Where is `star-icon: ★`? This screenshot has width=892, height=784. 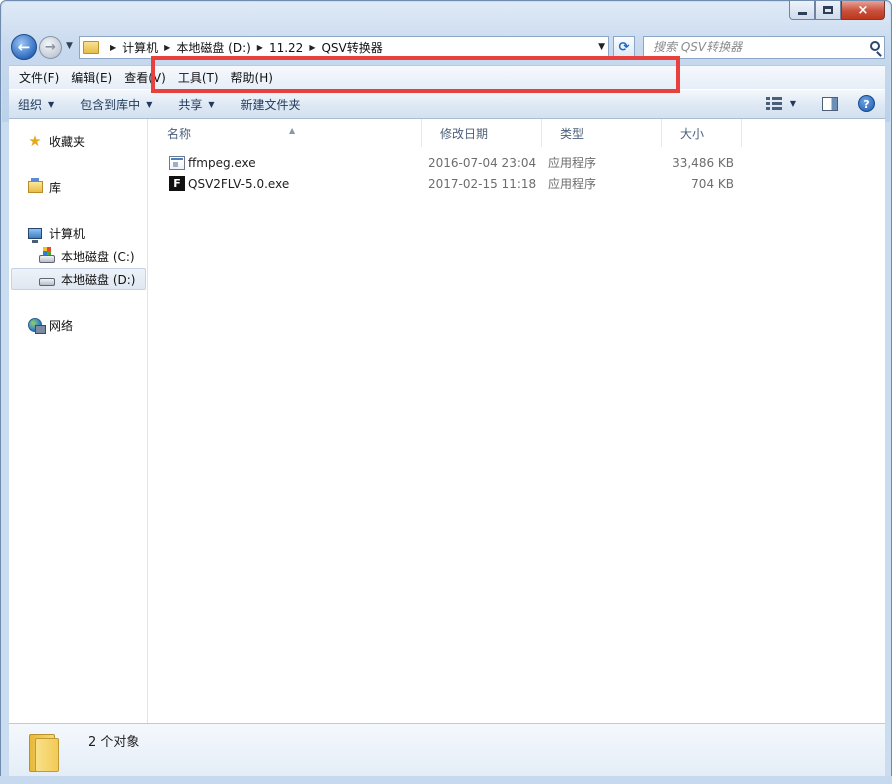
star-icon: ★ is located at coordinates (35, 140).